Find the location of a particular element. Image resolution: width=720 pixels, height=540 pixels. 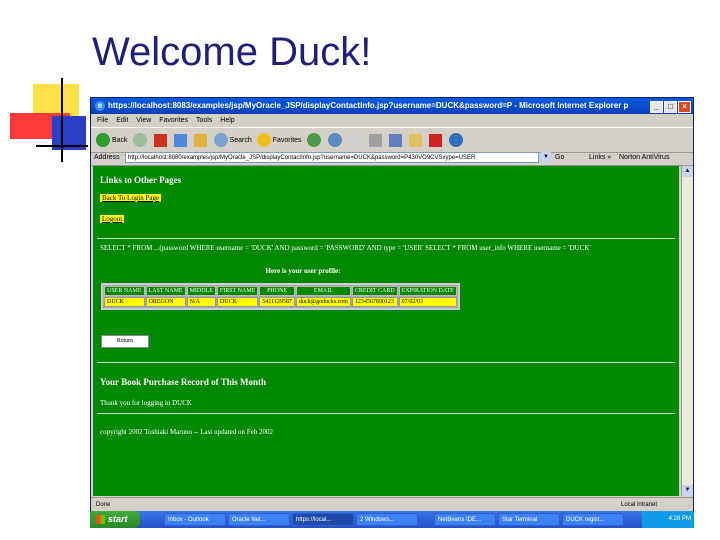

history-button is located at coordinates (335, 140).